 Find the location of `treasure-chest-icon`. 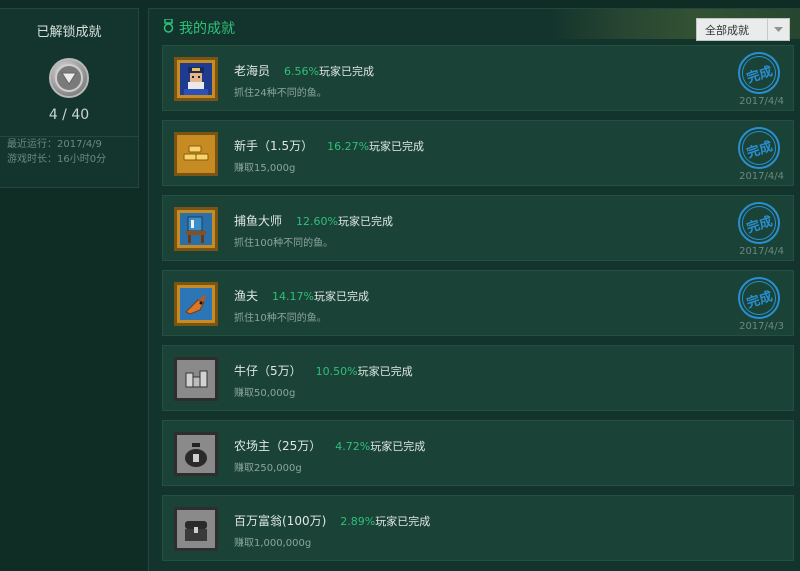

treasure-chest-icon is located at coordinates (196, 529).